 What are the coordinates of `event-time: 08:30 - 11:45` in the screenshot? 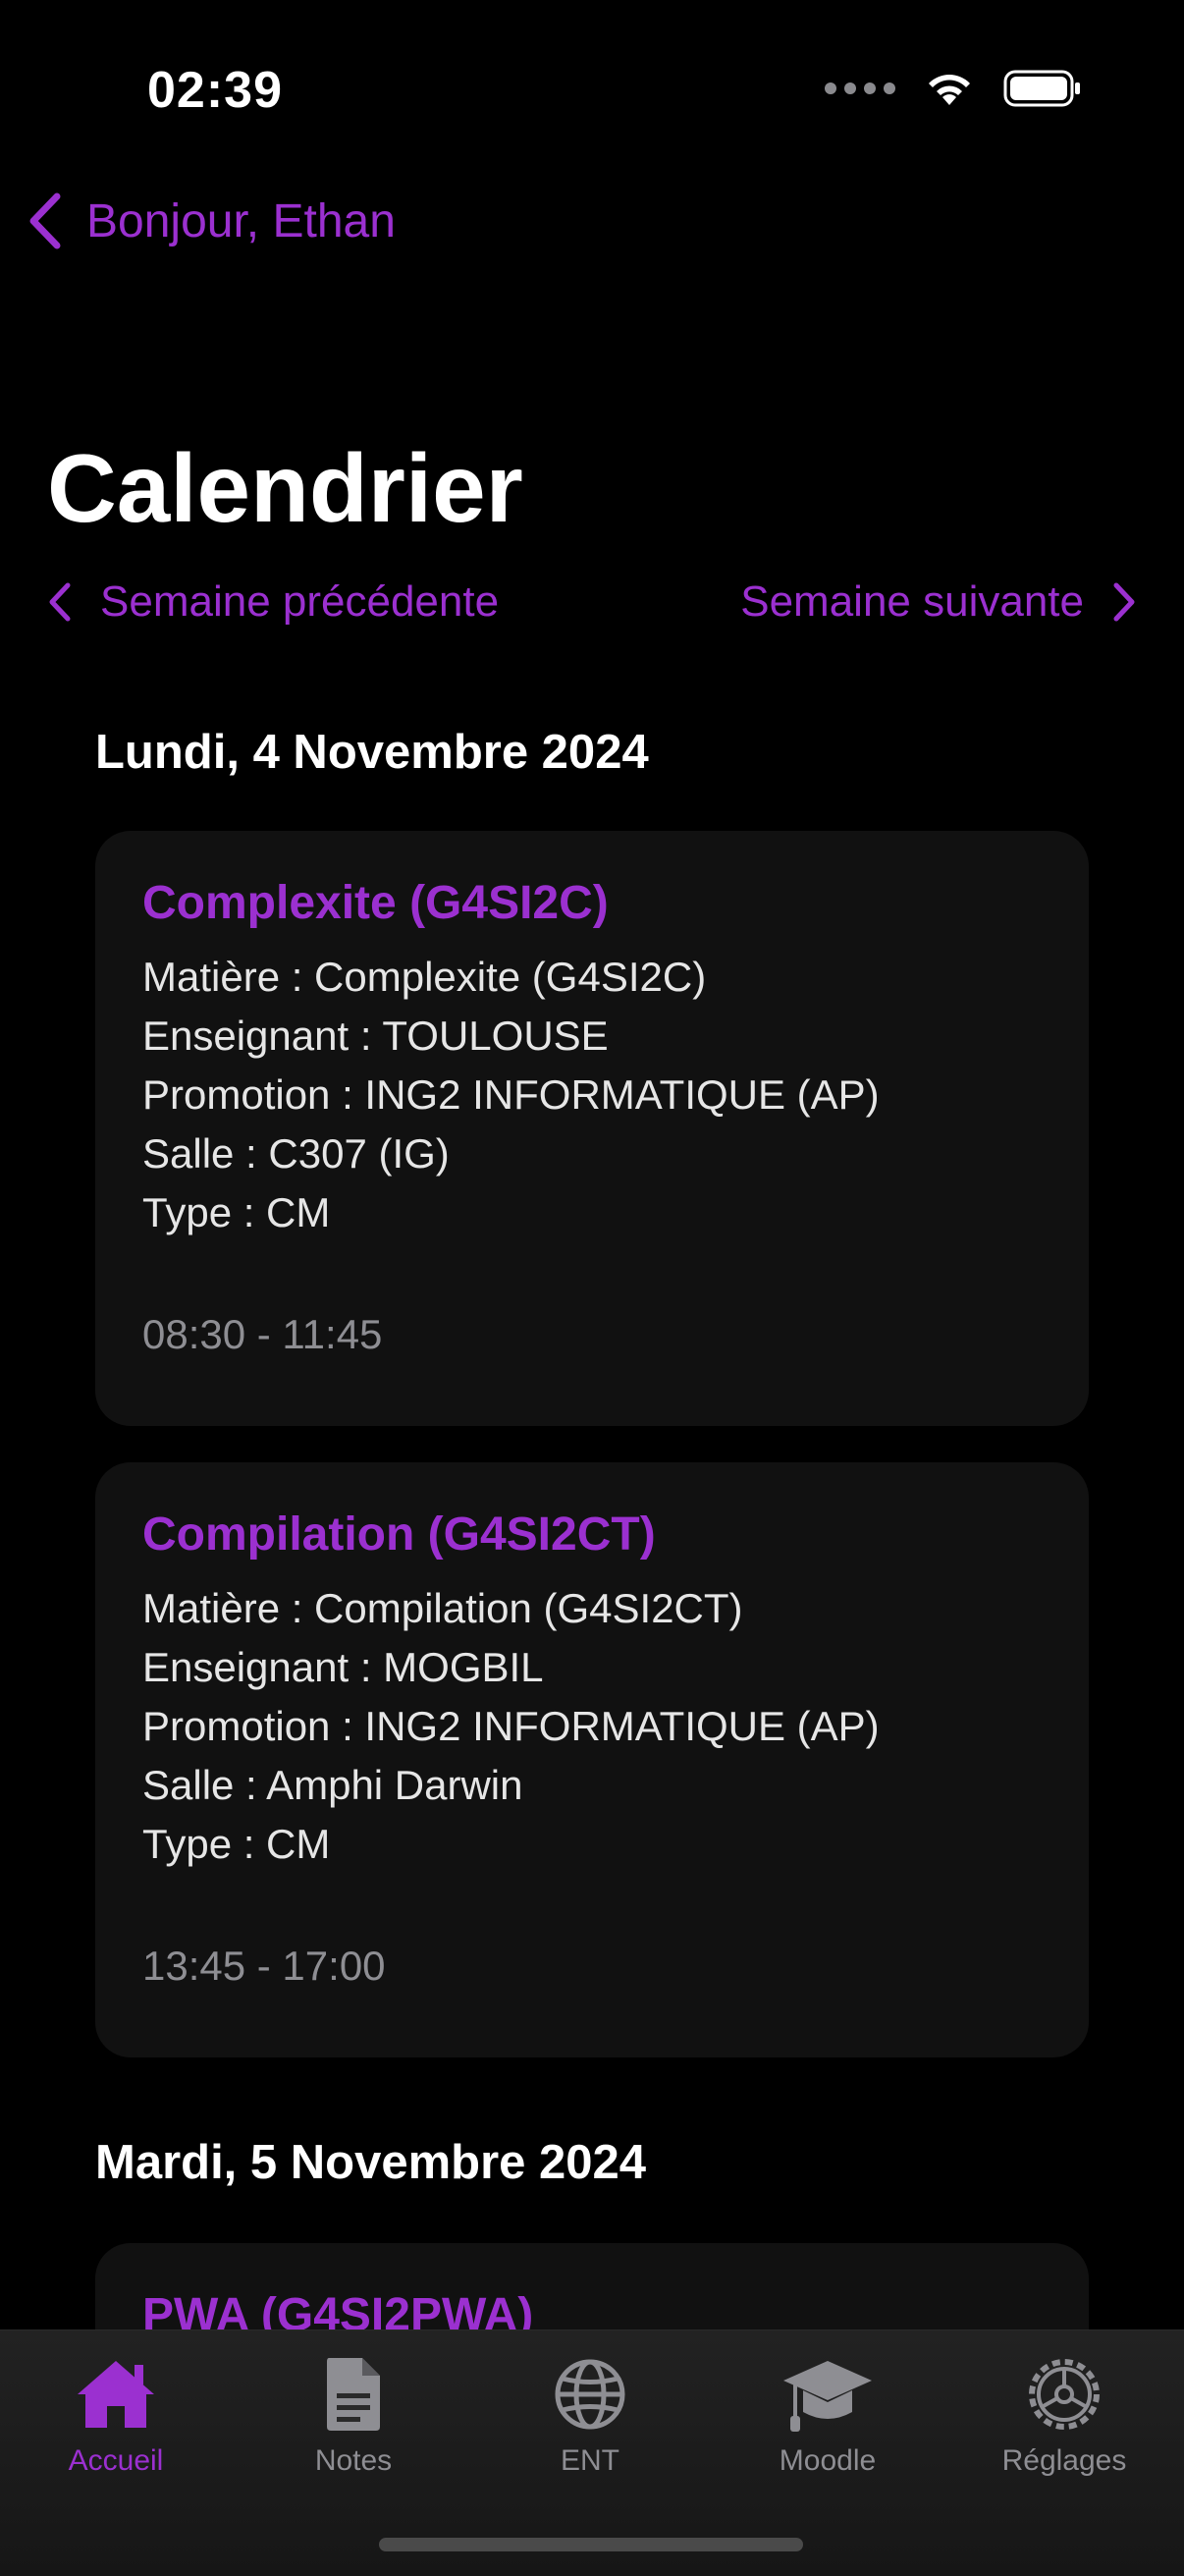 It's located at (262, 1334).